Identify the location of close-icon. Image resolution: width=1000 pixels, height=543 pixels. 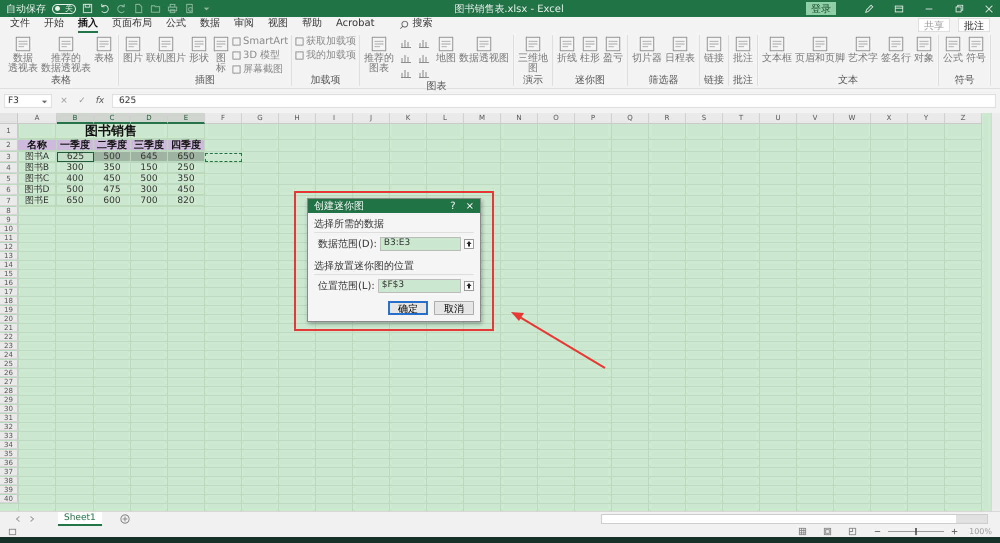
(989, 9).